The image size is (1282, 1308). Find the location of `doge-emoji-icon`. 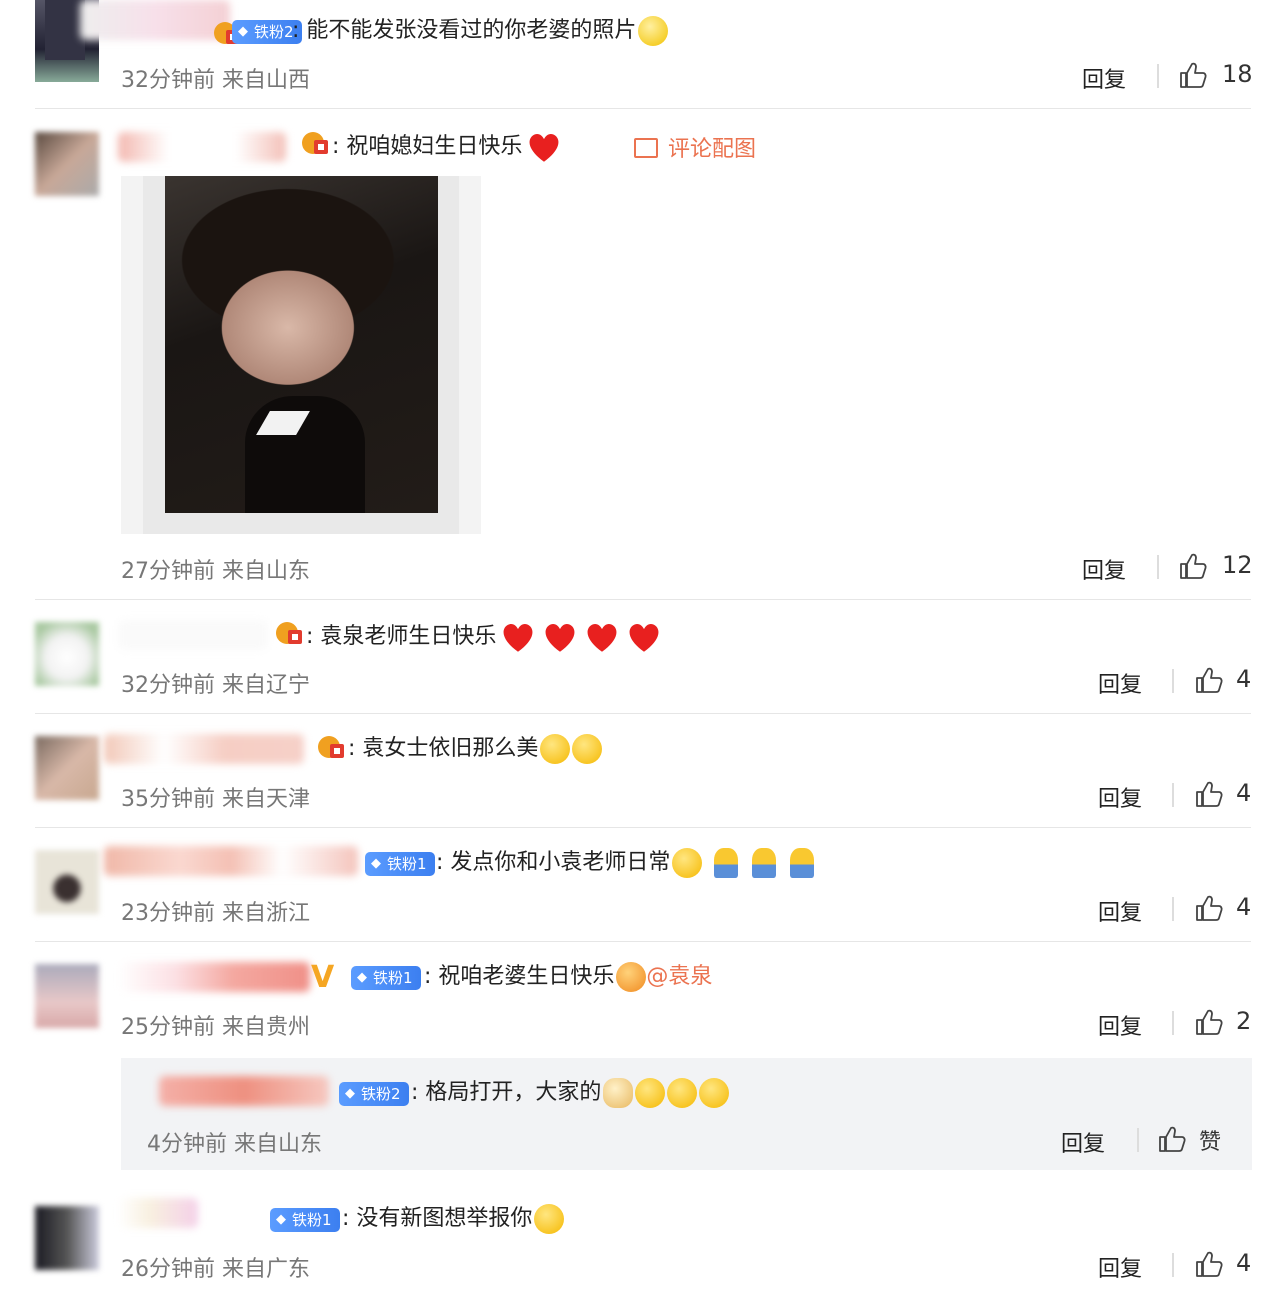

doge-emoji-icon is located at coordinates (618, 1093).